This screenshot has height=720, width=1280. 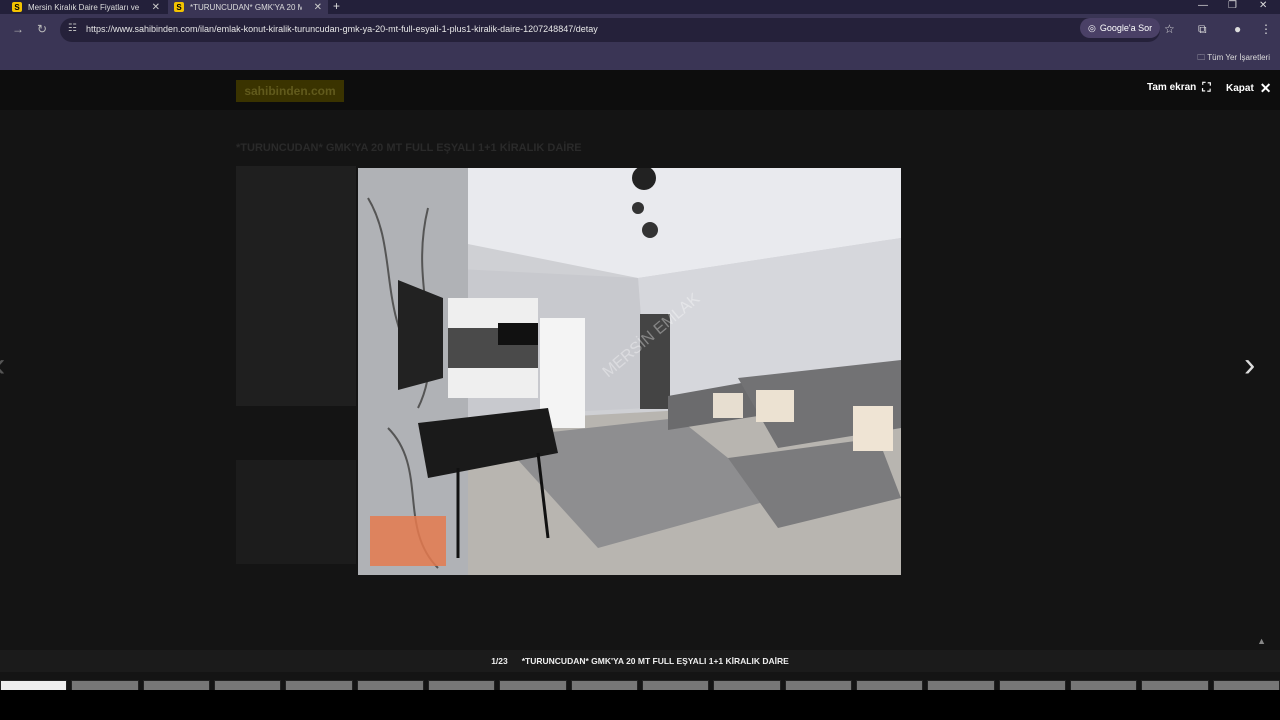 What do you see at coordinates (640, 90) in the screenshot?
I see `site-header-dimmed: sahibinden.com` at bounding box center [640, 90].